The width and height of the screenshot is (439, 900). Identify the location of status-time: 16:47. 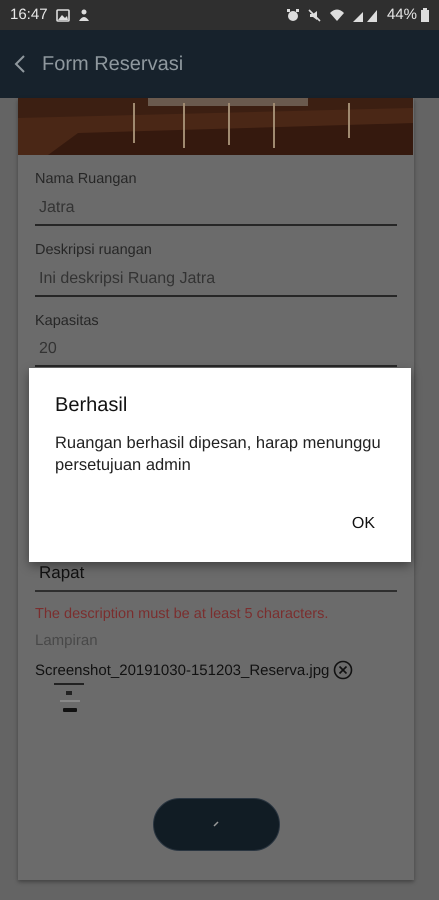
(29, 14).